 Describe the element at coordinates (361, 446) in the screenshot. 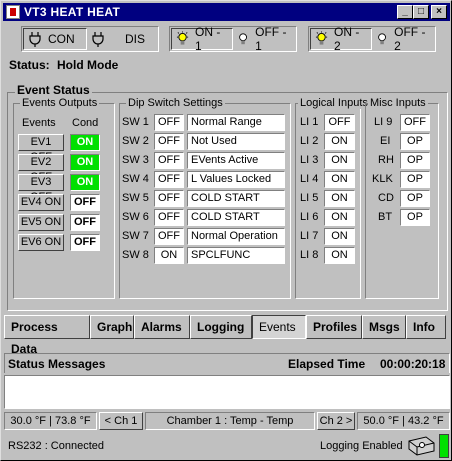

I see `logging-status: Logging Enabled` at that location.